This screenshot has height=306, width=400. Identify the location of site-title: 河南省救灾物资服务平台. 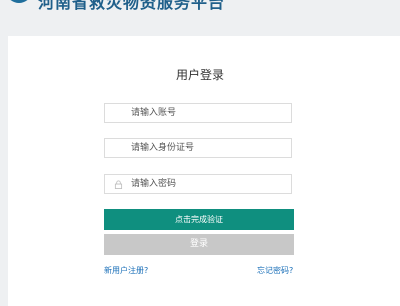
(132, 6).